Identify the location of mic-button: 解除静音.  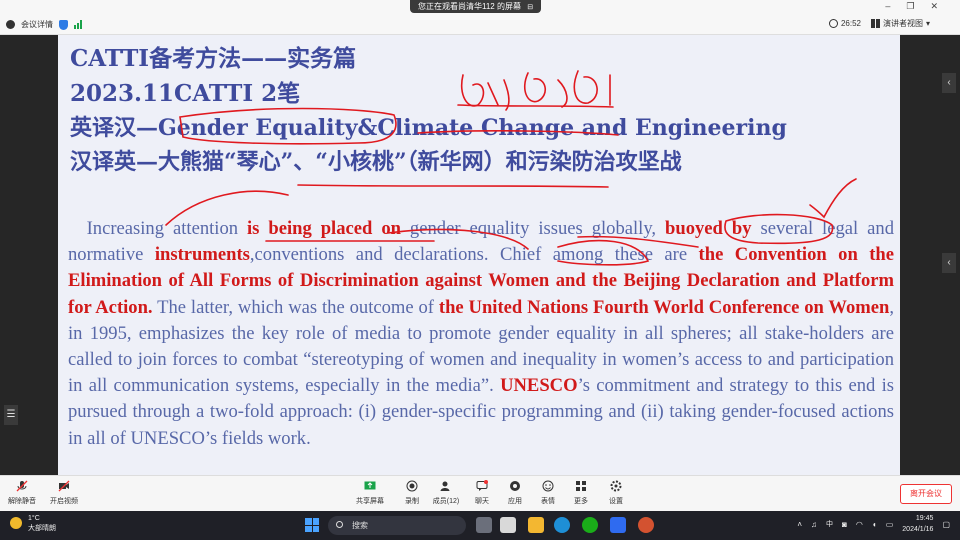
(22, 493).